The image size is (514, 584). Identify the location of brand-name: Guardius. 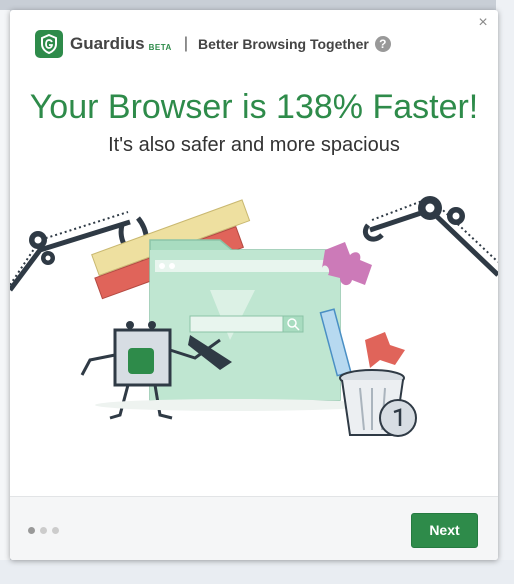
(107, 43).